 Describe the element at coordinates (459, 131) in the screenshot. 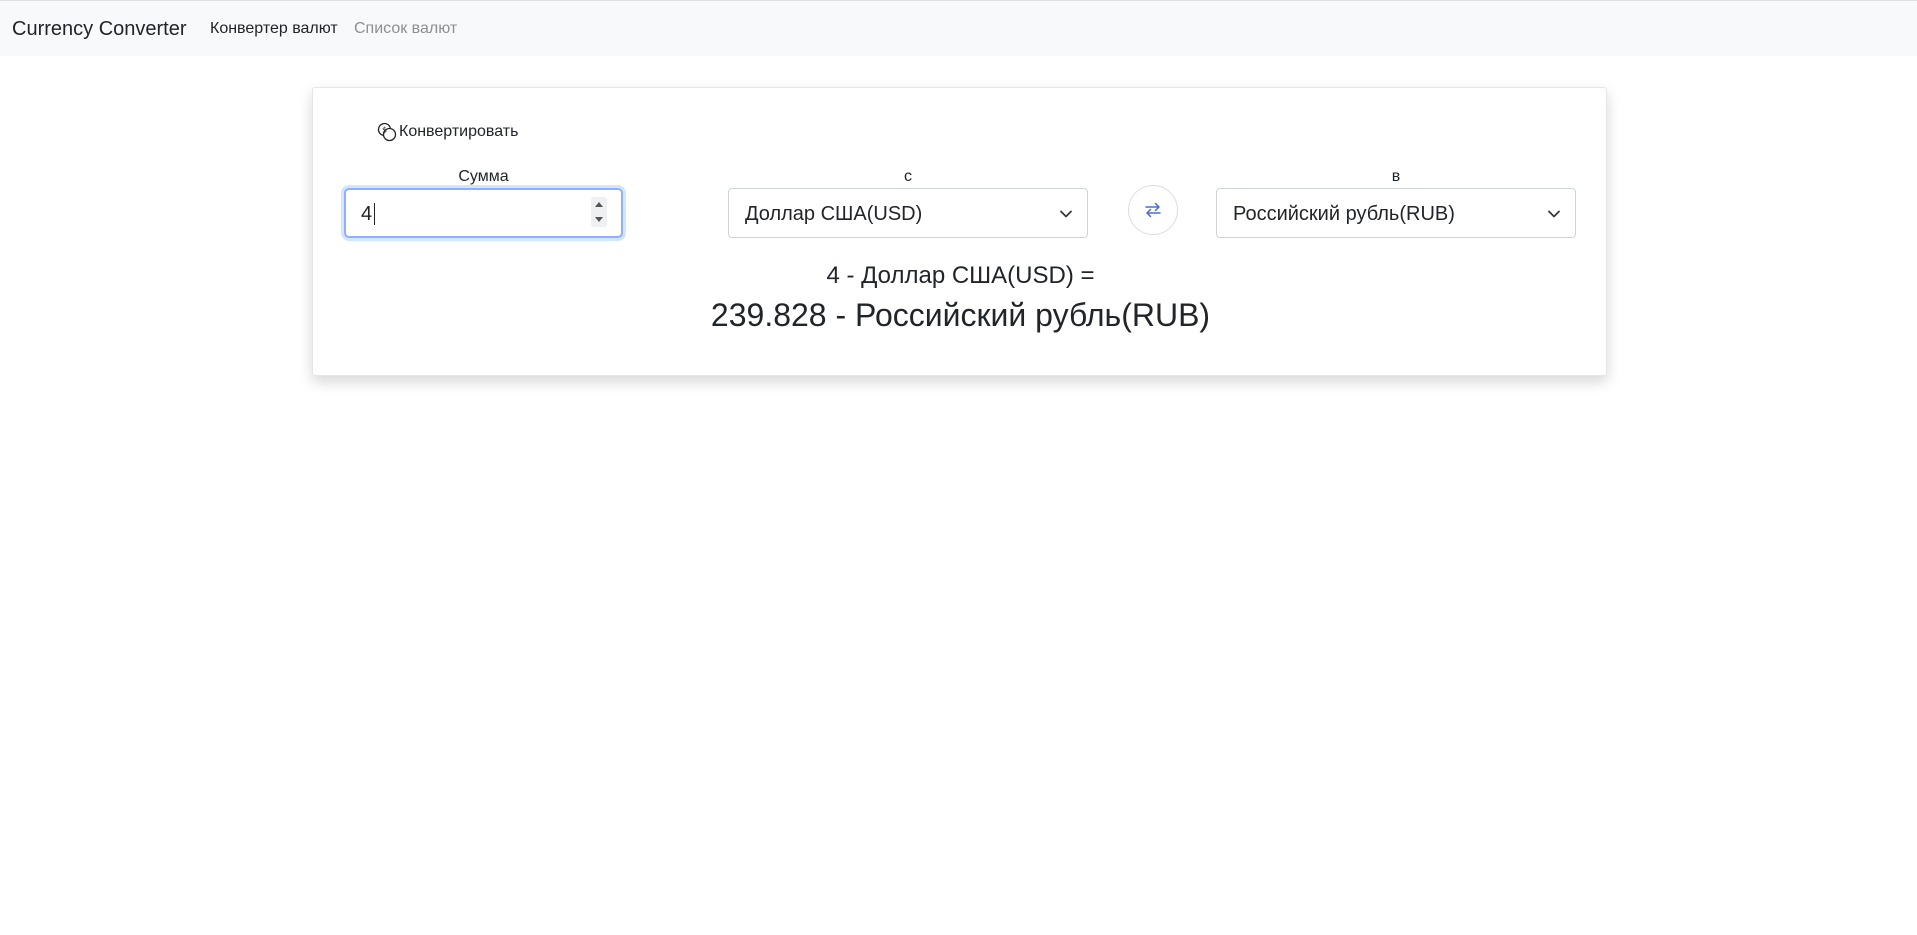

I see `convert-button-label: Конвертировать` at that location.